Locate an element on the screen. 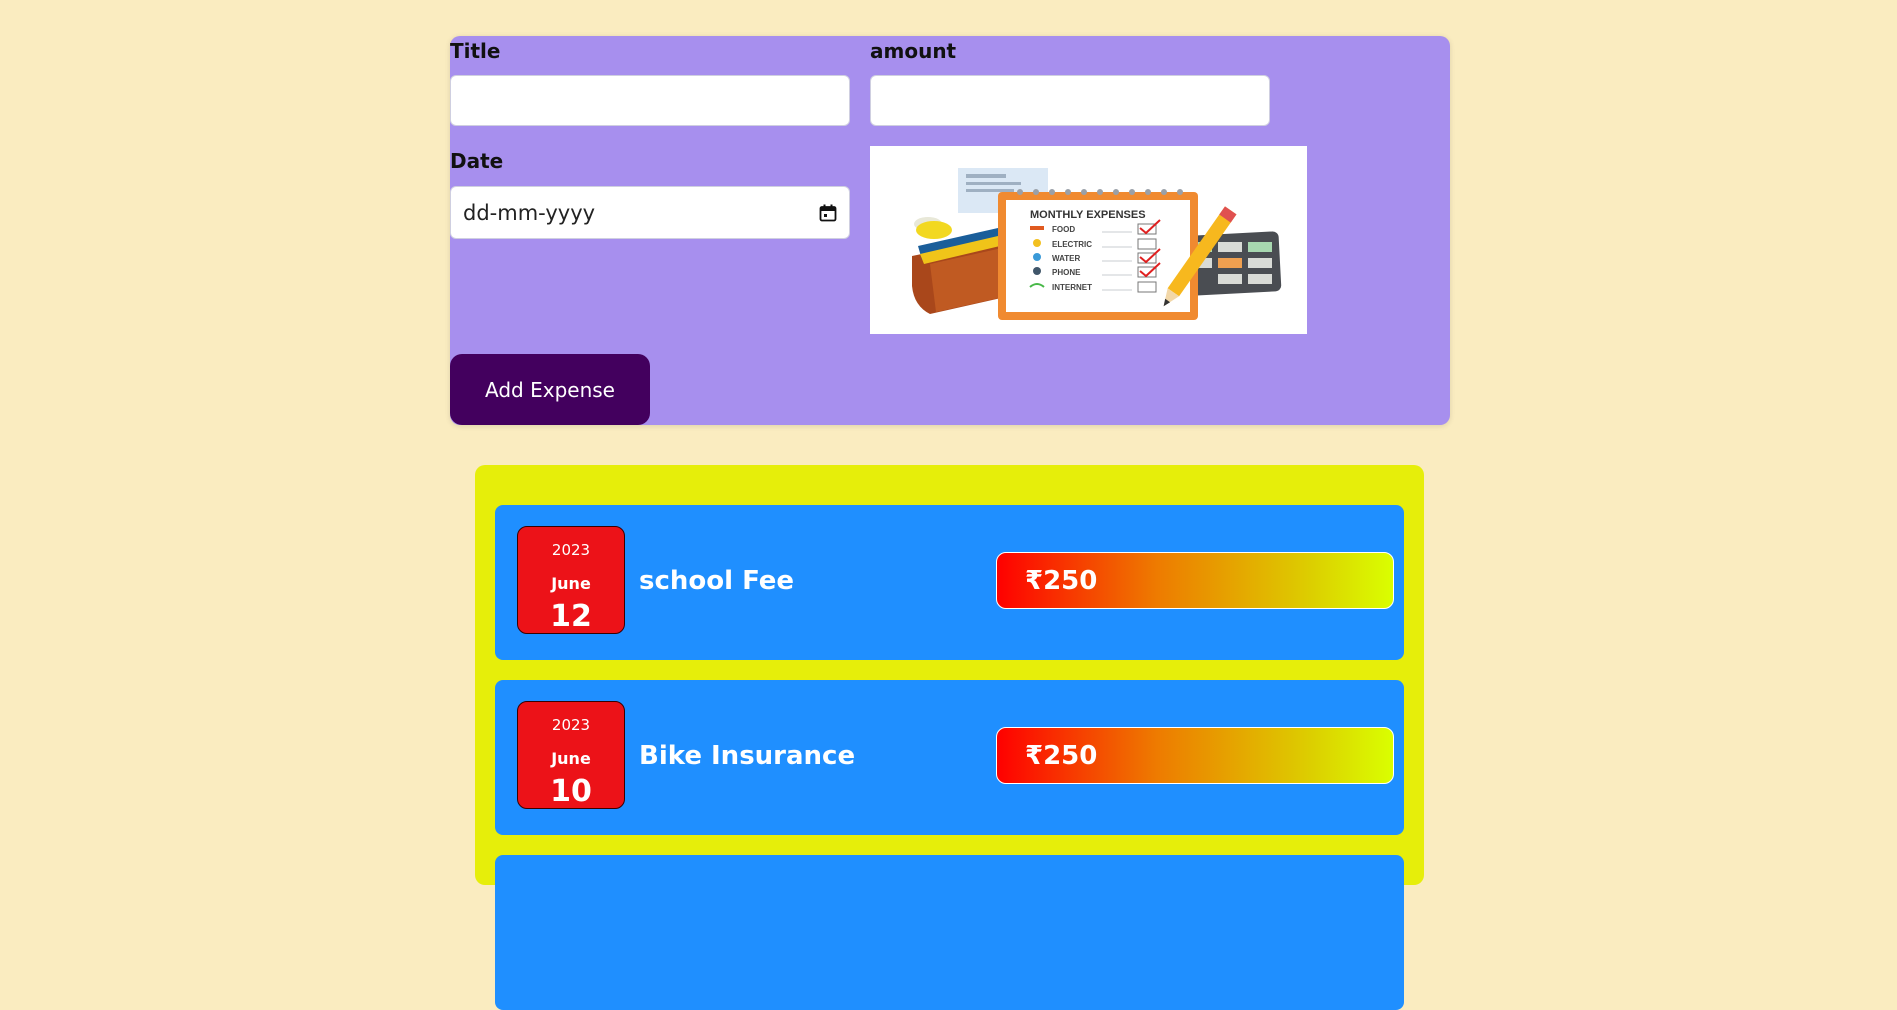 The width and height of the screenshot is (1897, 1010). illustration-heading: MONTHLY EXPENSES is located at coordinates (1088, 215).